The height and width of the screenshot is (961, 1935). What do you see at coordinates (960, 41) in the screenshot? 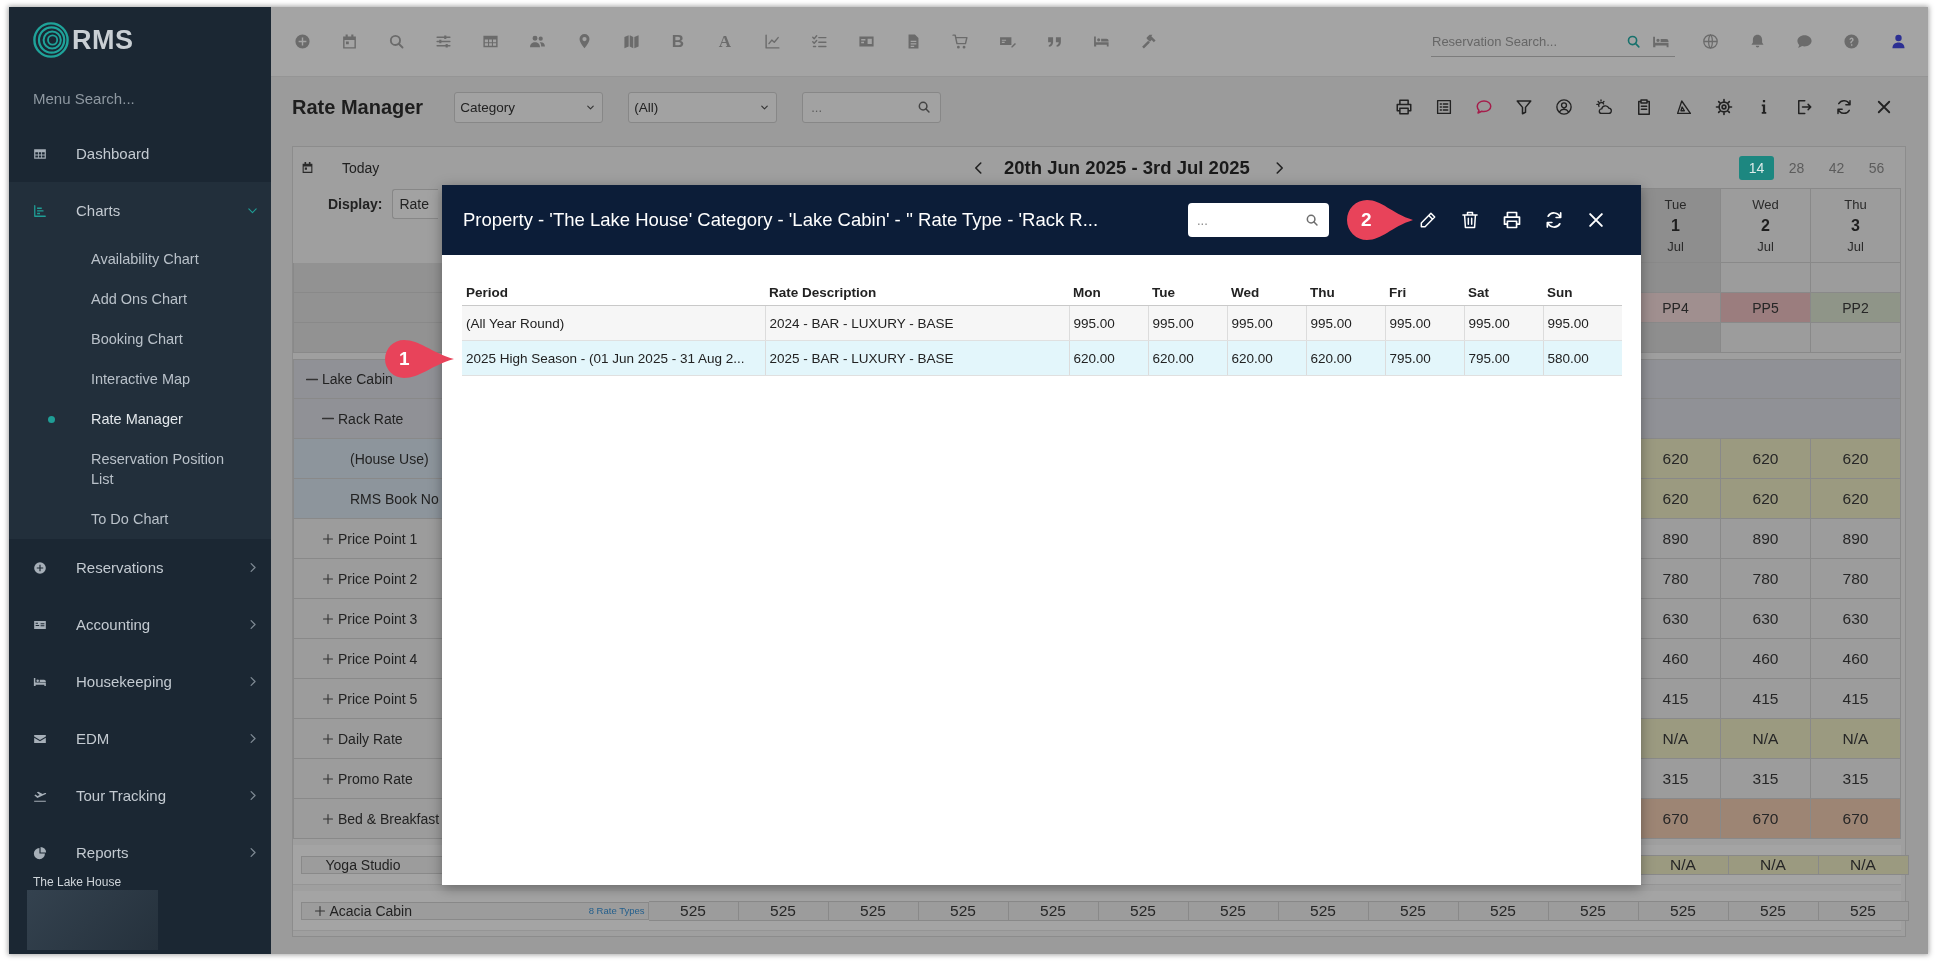
I see `cart-icon` at bounding box center [960, 41].